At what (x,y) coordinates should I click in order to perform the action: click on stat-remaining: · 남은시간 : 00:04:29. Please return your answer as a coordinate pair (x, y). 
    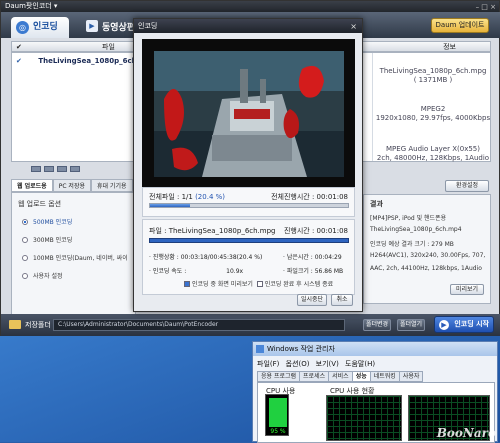
    Looking at the image, I should click on (312, 256).